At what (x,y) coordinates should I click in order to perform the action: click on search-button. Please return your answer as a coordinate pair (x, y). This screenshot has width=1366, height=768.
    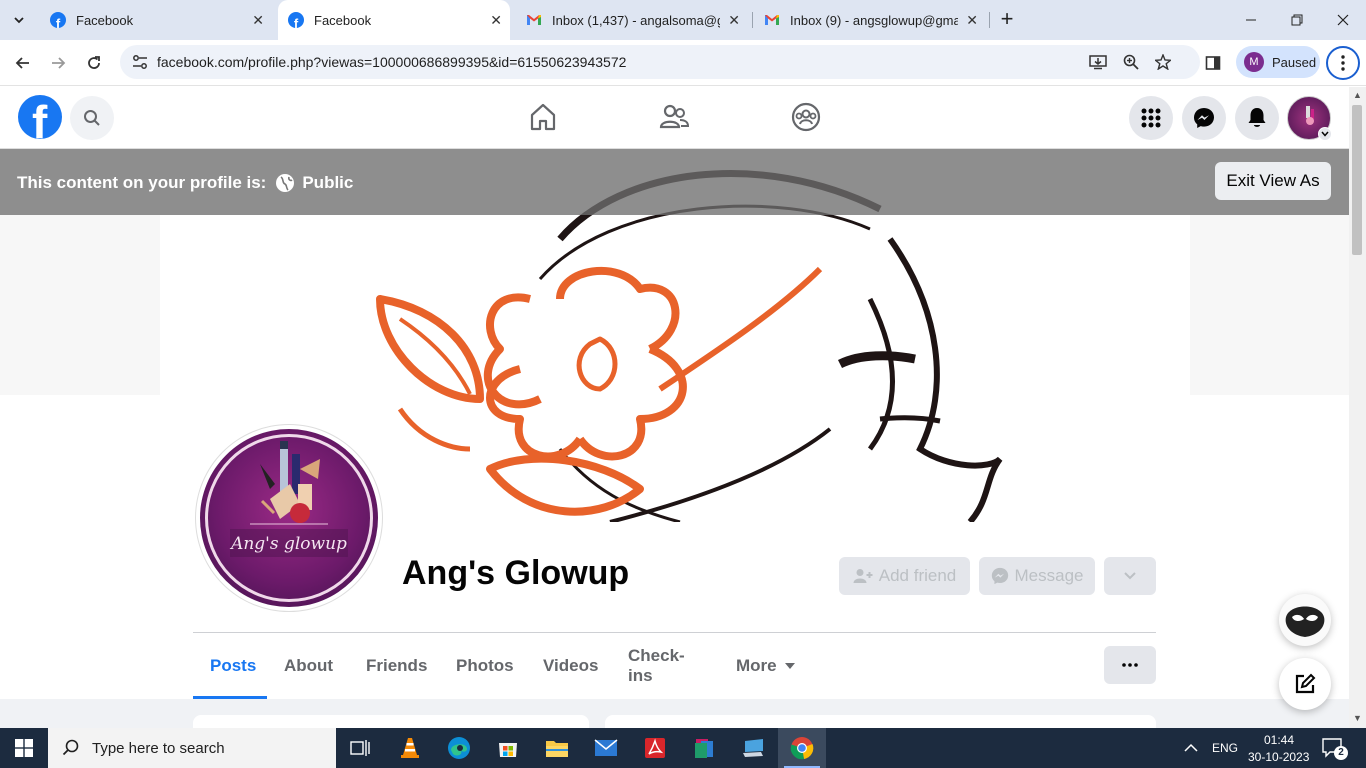
    Looking at the image, I should click on (92, 118).